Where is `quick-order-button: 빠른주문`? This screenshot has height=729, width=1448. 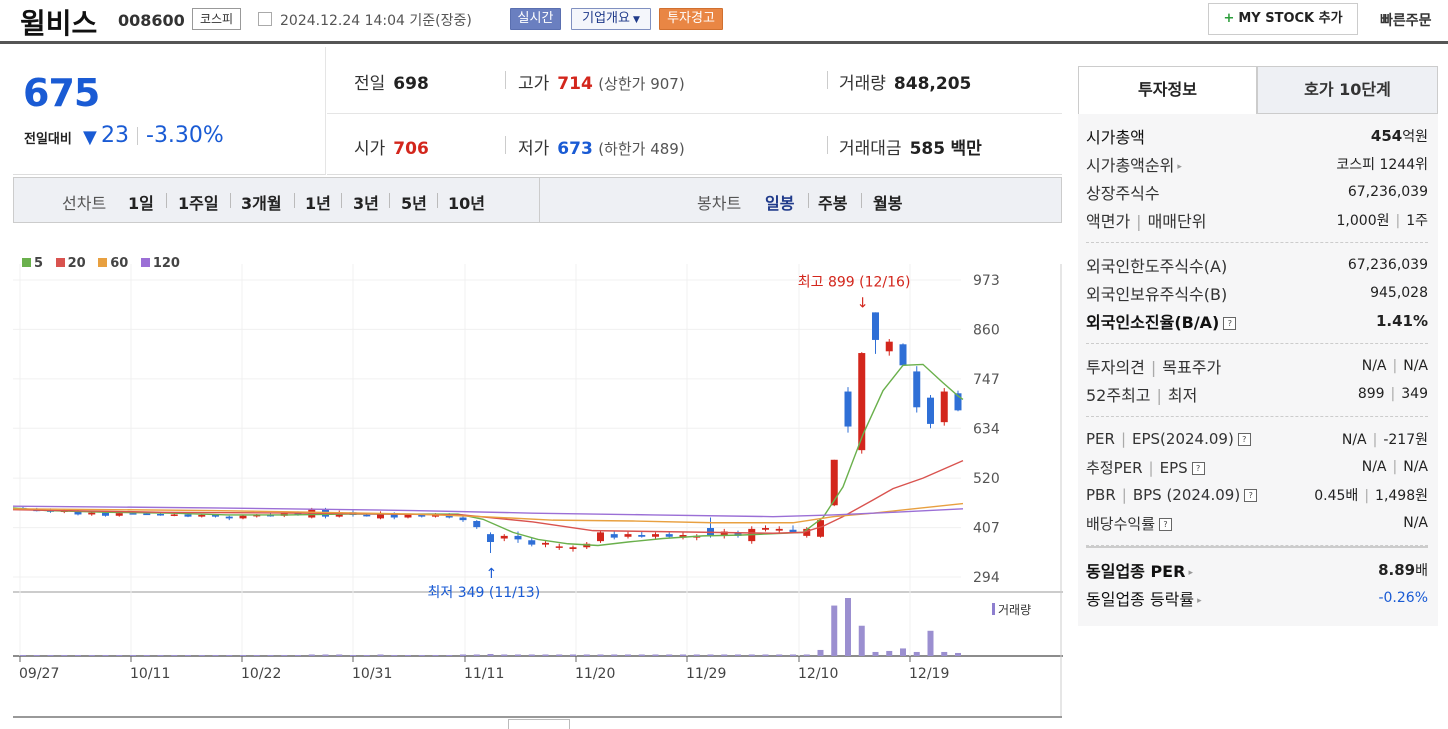 quick-order-button: 빠른주문 is located at coordinates (1406, 20).